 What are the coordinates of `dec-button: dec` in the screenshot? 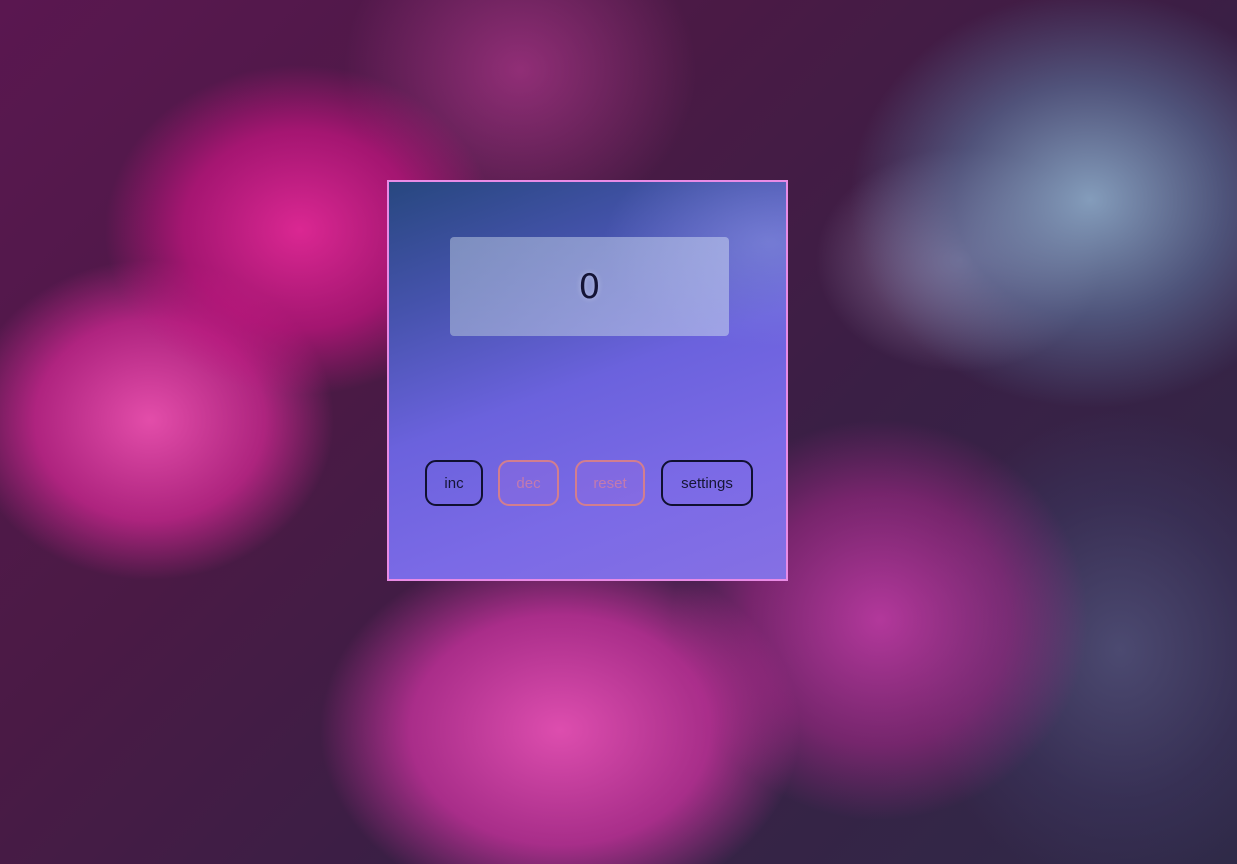 It's located at (528, 483).